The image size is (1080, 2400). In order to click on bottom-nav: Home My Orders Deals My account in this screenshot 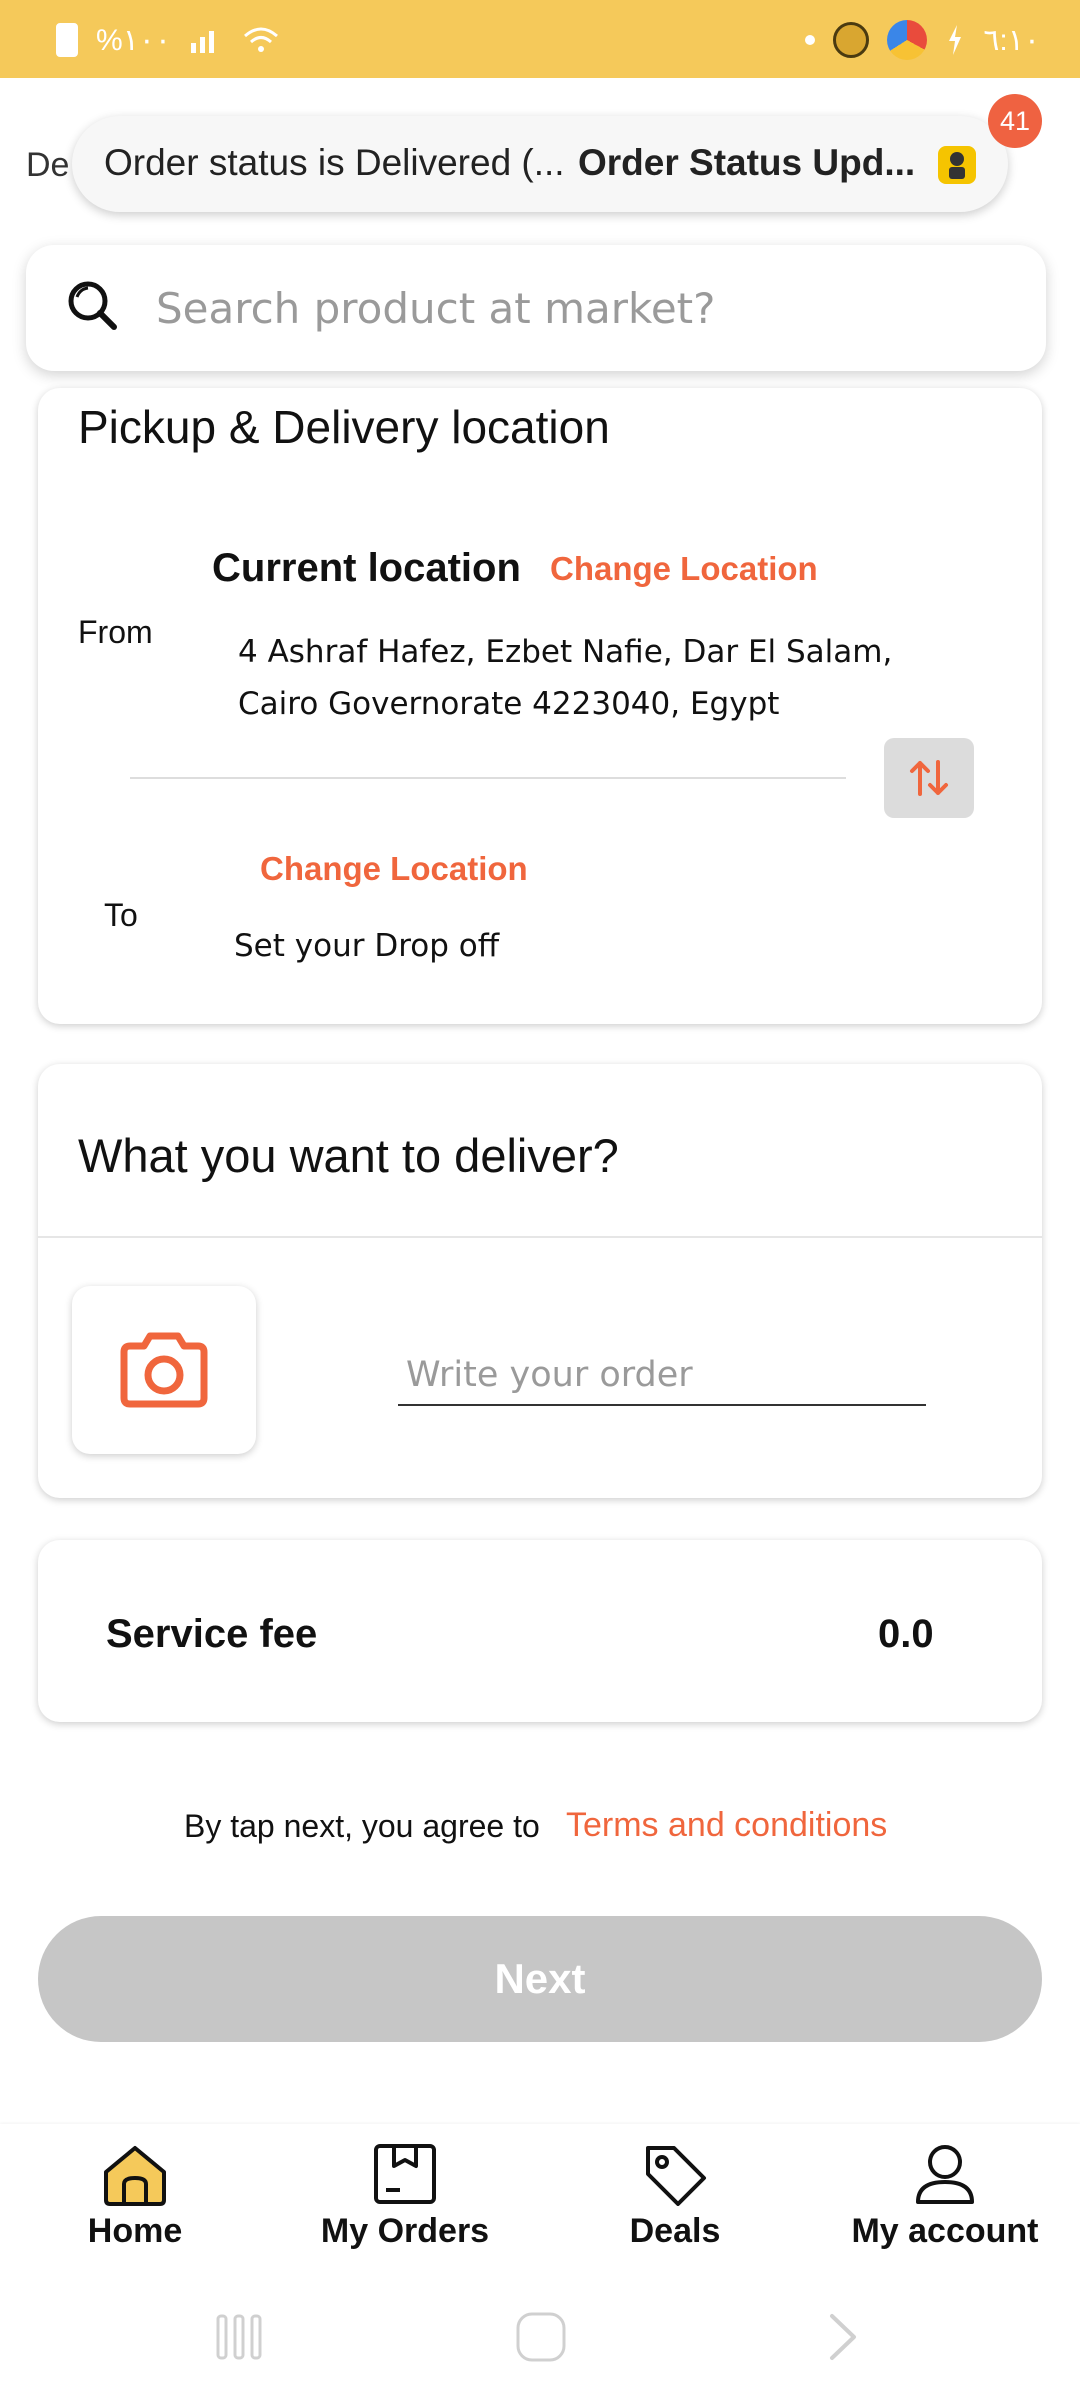, I will do `click(540, 2199)`.